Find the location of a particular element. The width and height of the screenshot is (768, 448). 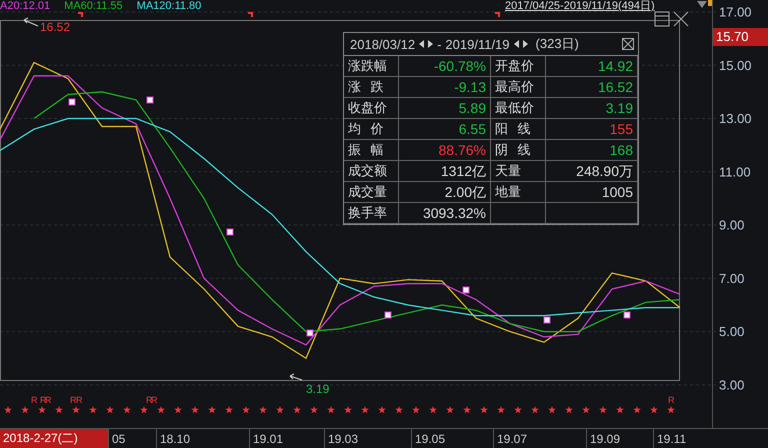

indicator-legend: MA60:11.55 is located at coordinates (93, 6).